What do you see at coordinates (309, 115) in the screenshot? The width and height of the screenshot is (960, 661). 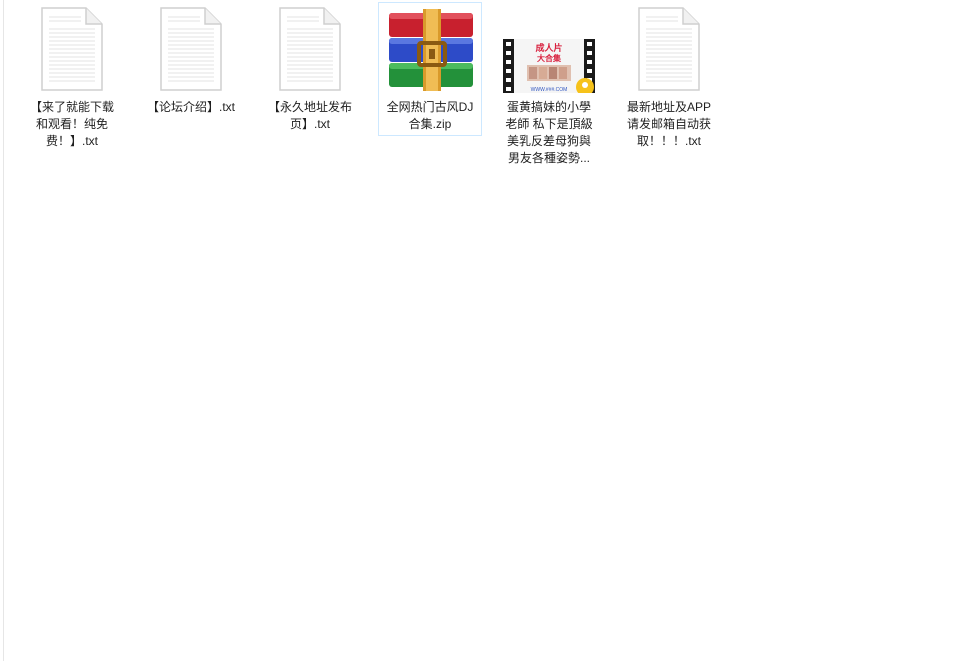 I see `file-name: 【永久地址发布页】.txt` at bounding box center [309, 115].